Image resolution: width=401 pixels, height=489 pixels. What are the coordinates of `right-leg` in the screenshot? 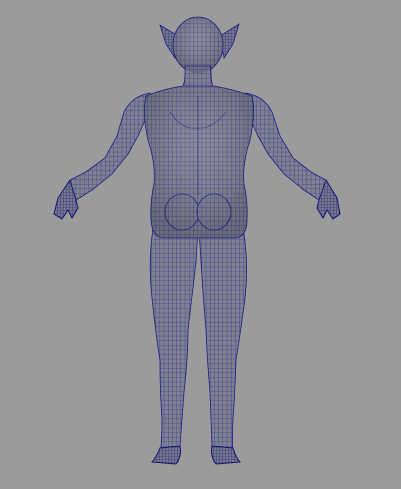 It's located at (222, 345).